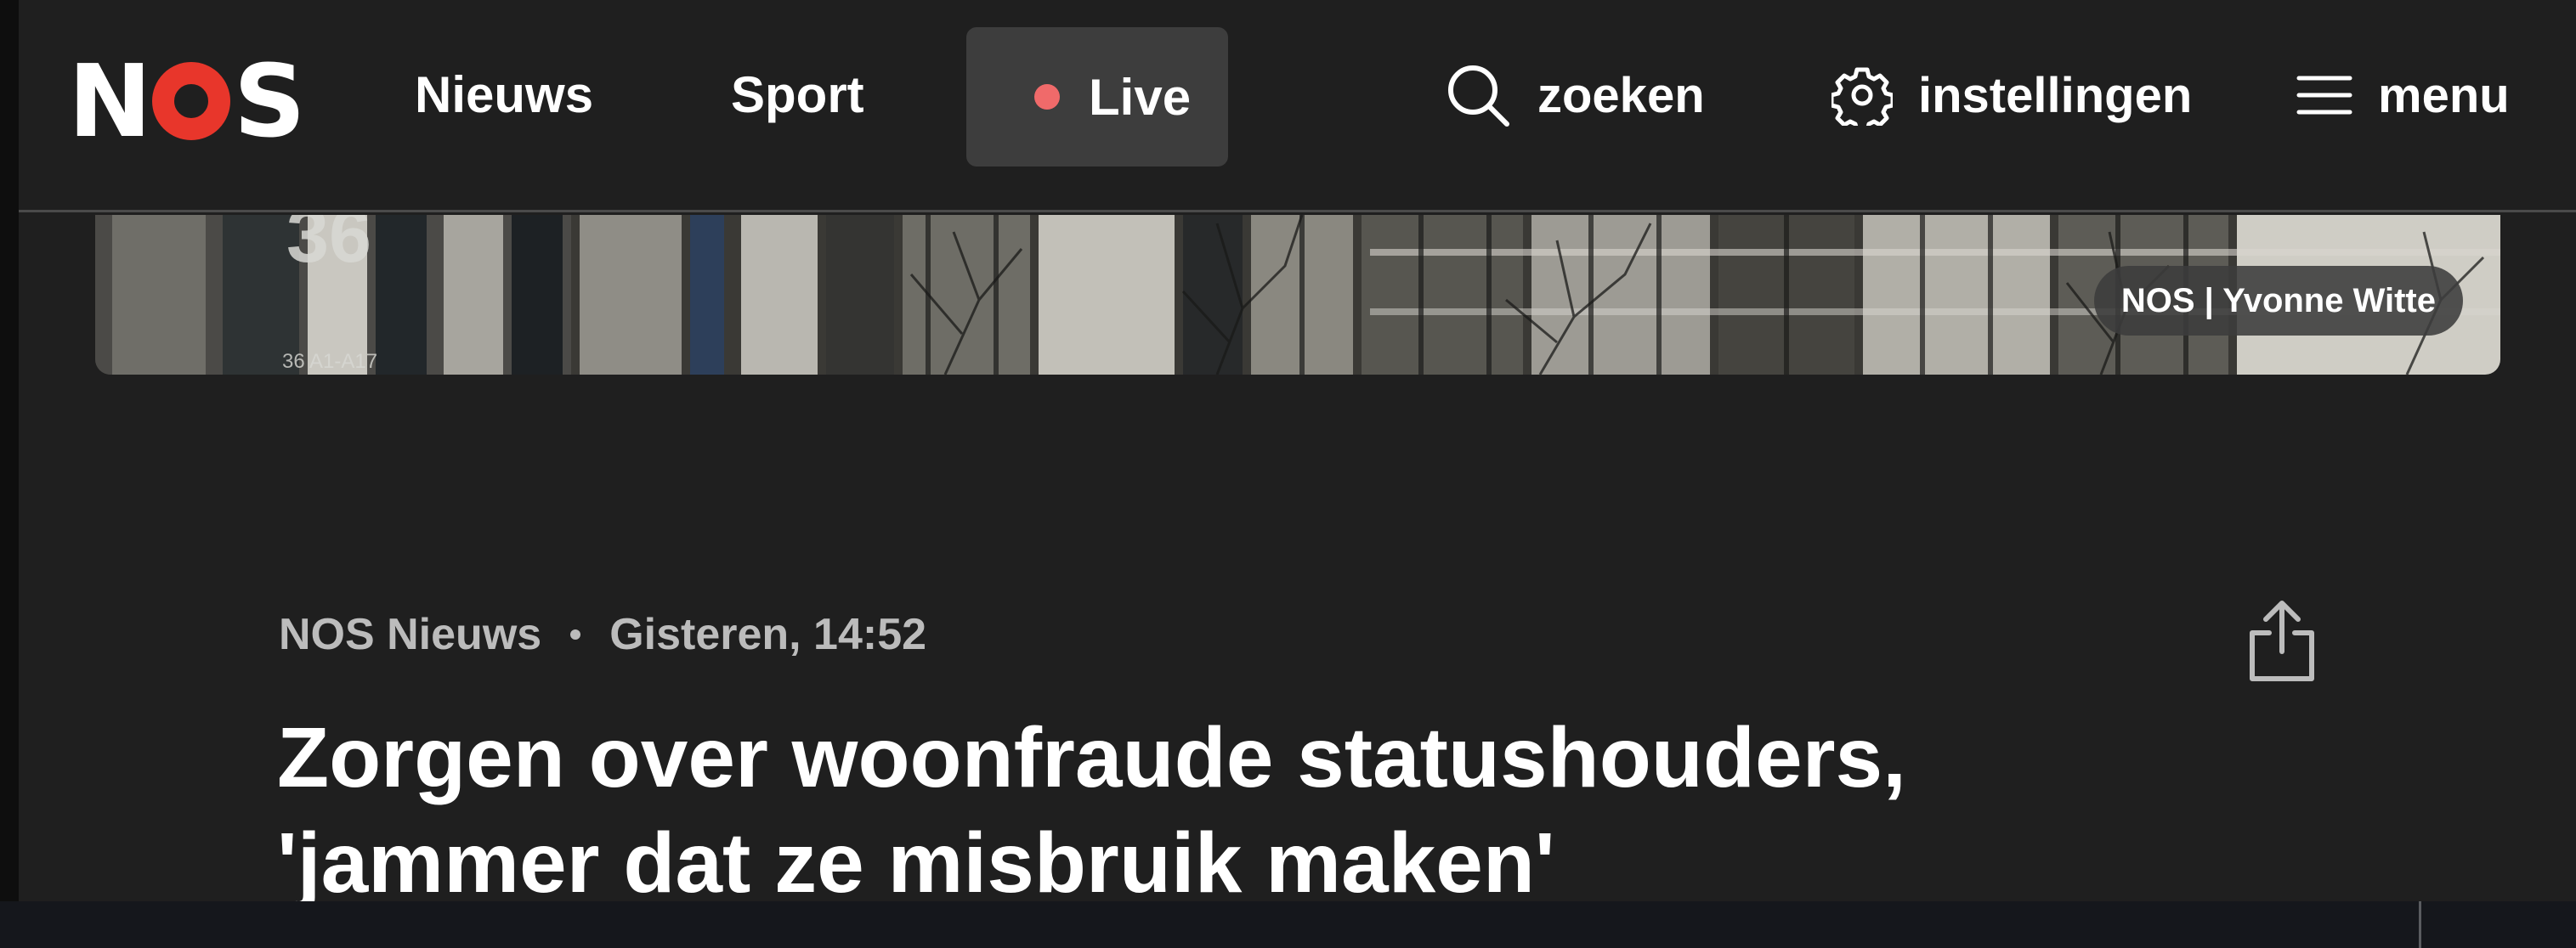 The image size is (2576, 948). What do you see at coordinates (329, 361) in the screenshot?
I see `svg-text: 36 A1-A17` at bounding box center [329, 361].